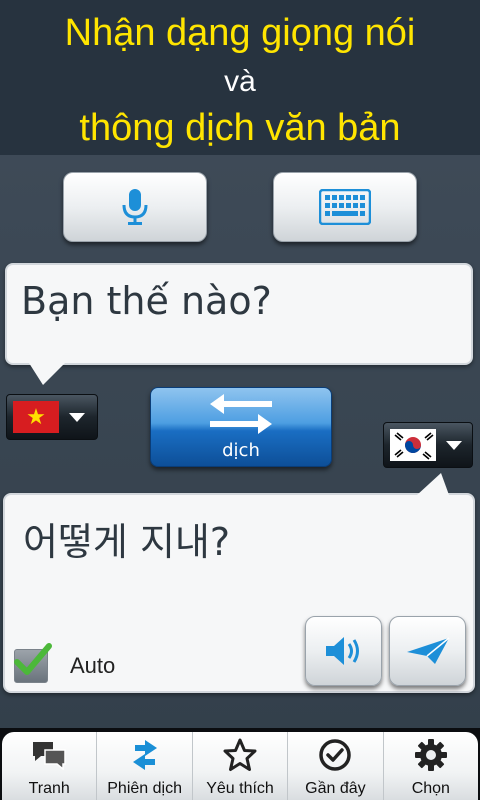 This screenshot has width=480, height=800. Describe the element at coordinates (240, 128) in the screenshot. I see `header-title-line3: thông dịch văn bản` at that location.